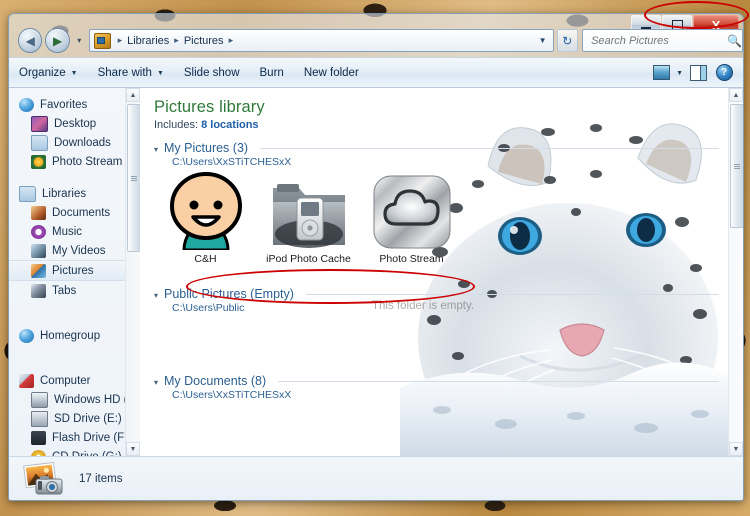  Describe the element at coordinates (735, 272) in the screenshot. I see `content-scrollbar: ▲ ▼` at that location.